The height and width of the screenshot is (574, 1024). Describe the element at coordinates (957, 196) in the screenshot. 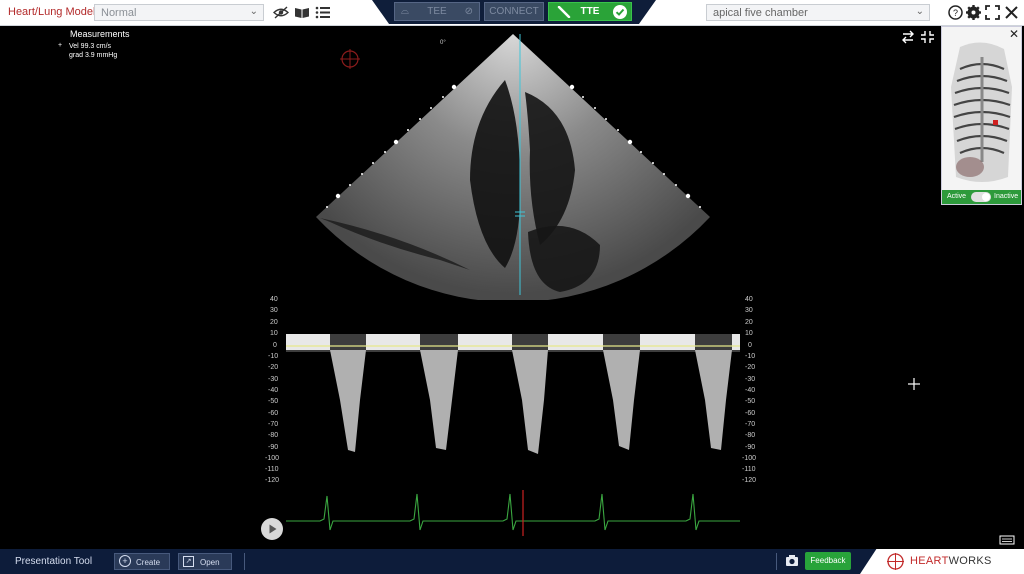

I see `active-label: Active` at that location.